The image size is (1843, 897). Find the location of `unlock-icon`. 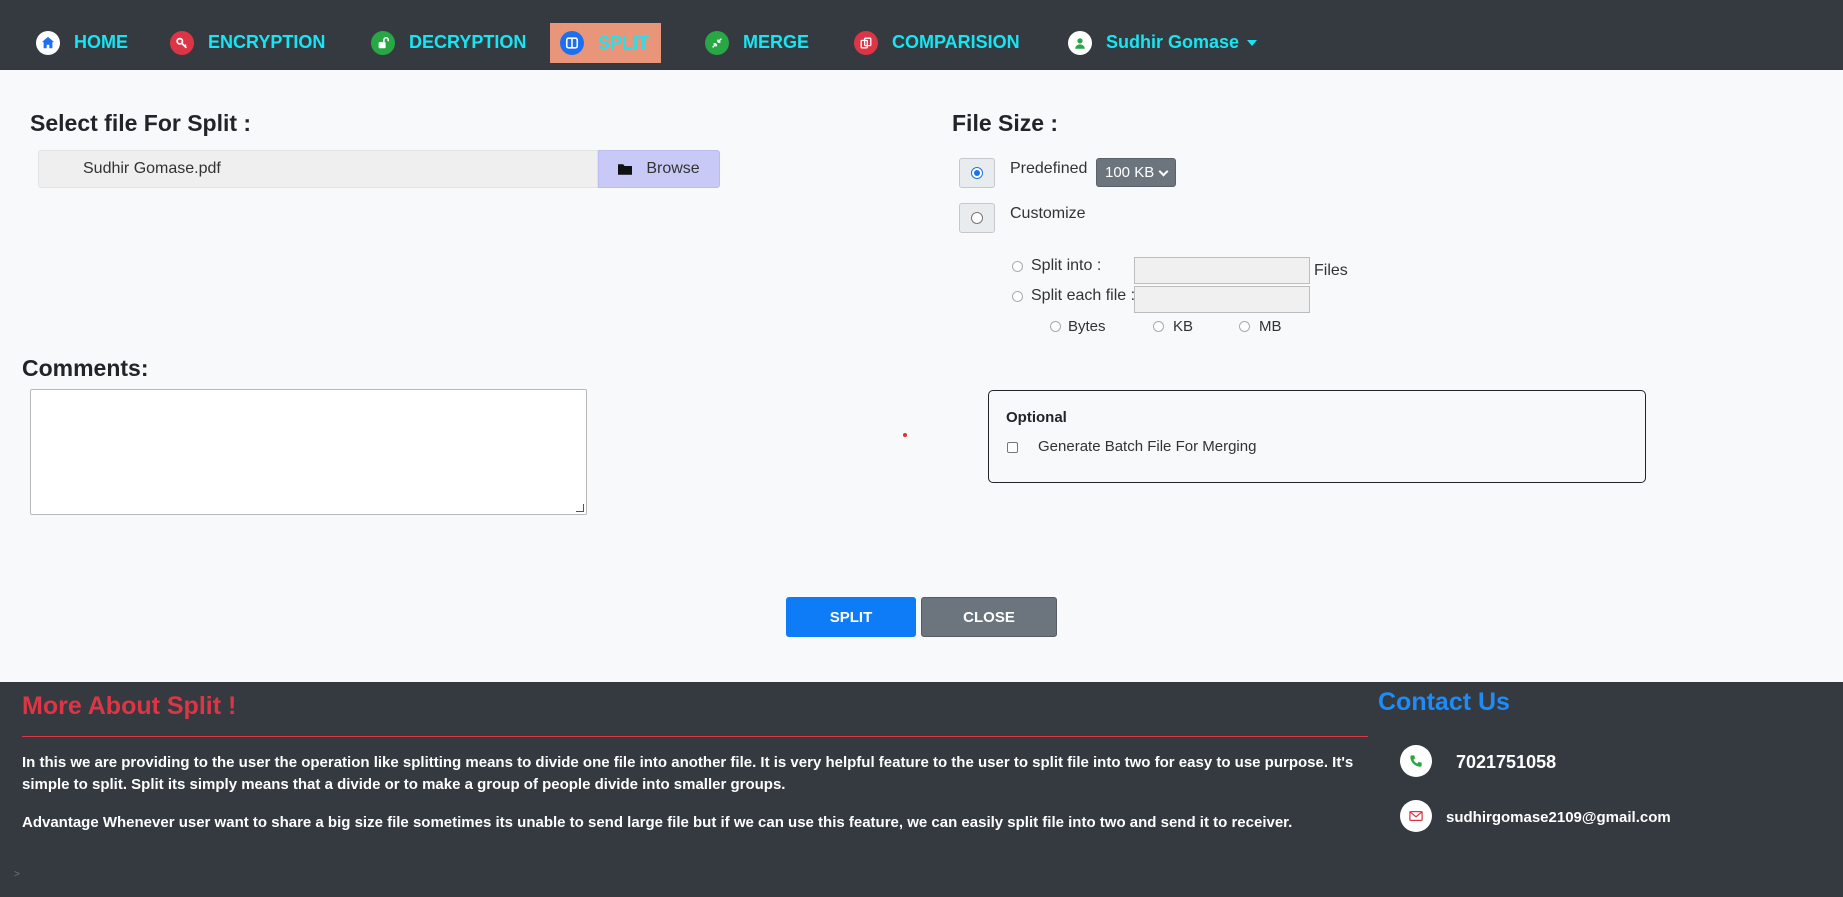

unlock-icon is located at coordinates (383, 42).